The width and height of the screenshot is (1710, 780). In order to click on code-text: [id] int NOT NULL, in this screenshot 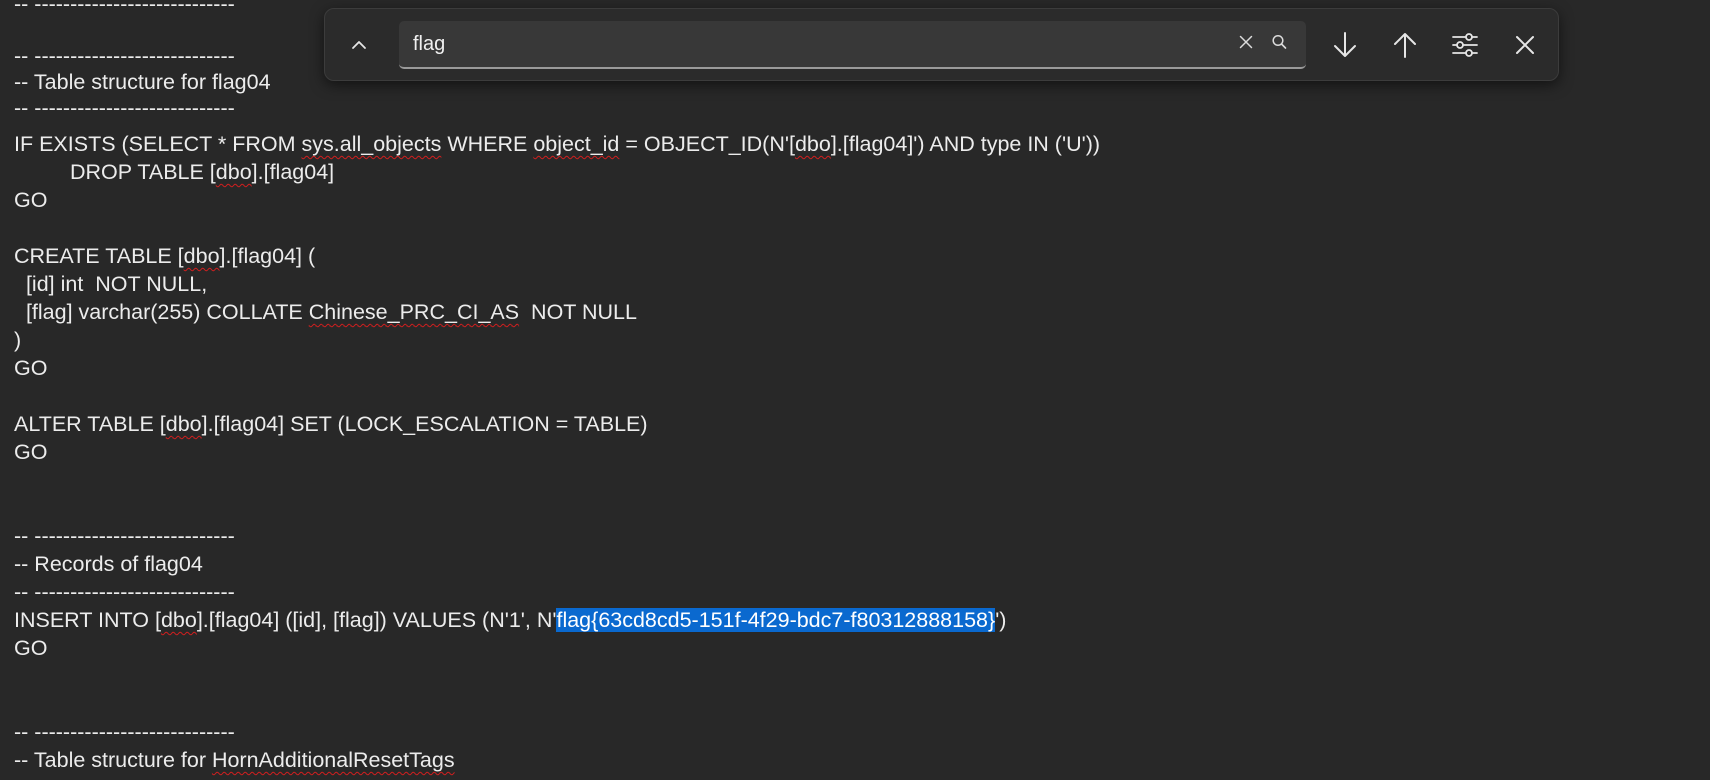, I will do `click(111, 284)`.